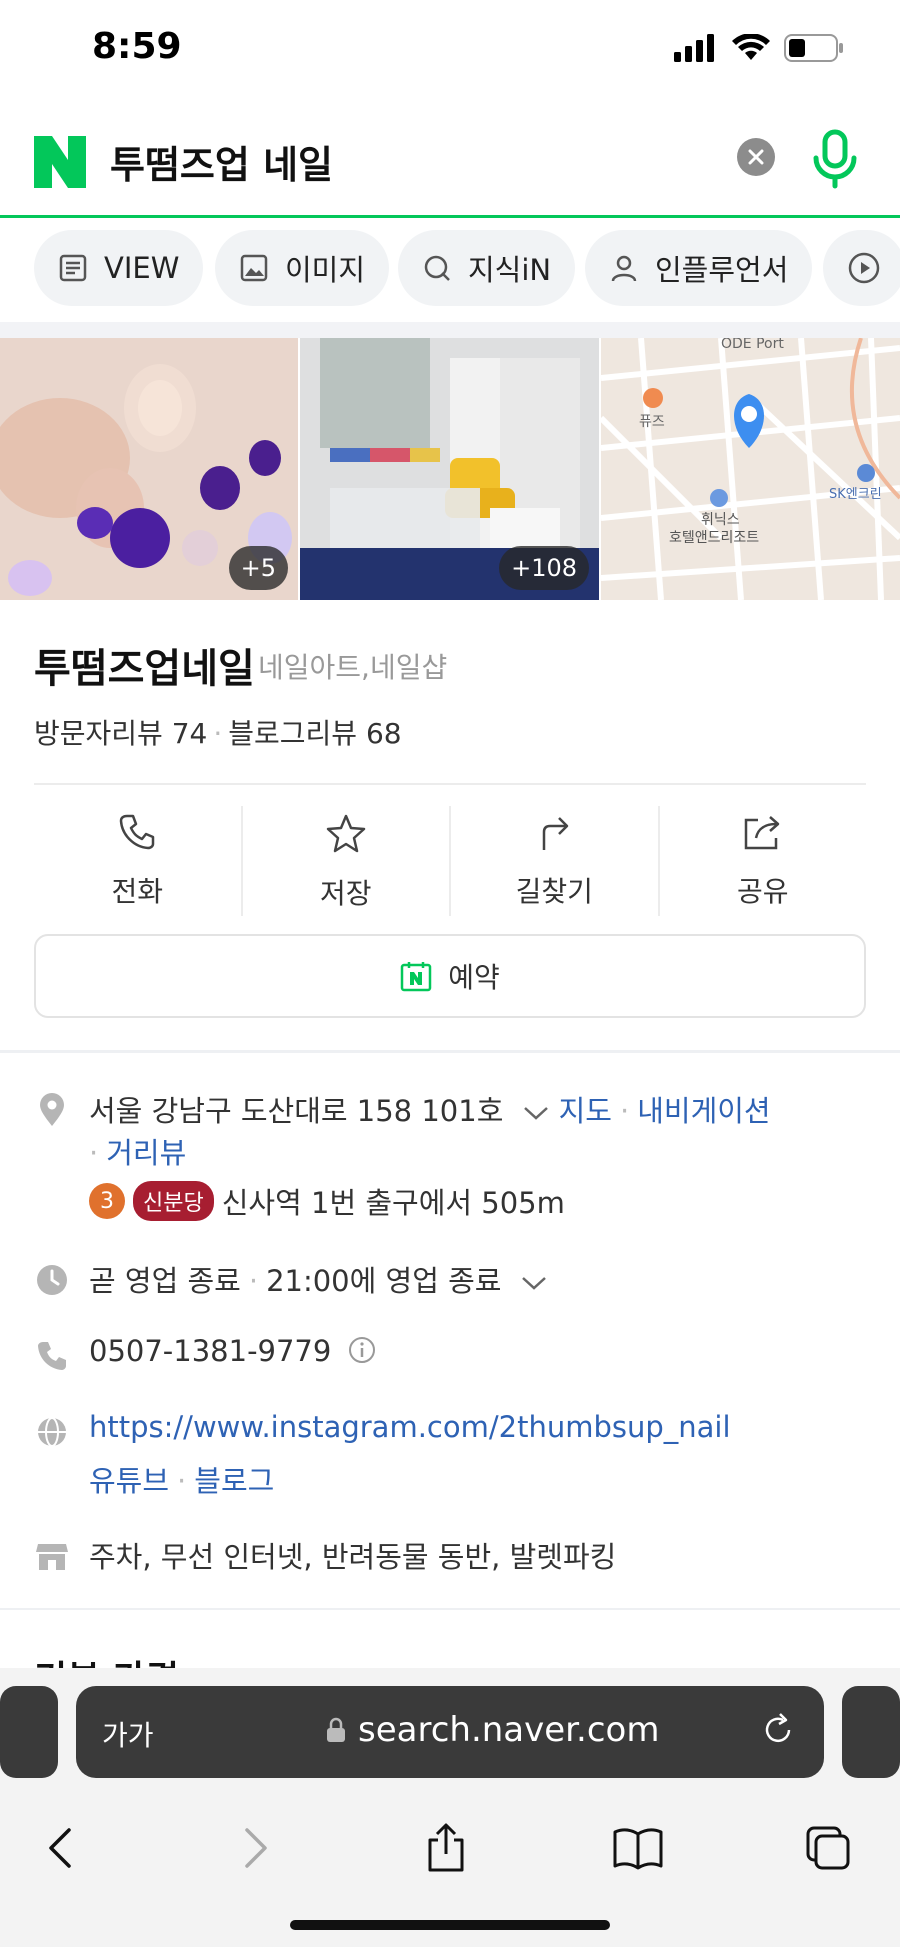 The width and height of the screenshot is (900, 1947). Describe the element at coordinates (752, 345) in the screenshot. I see `map-label-top: ODE Port` at that location.